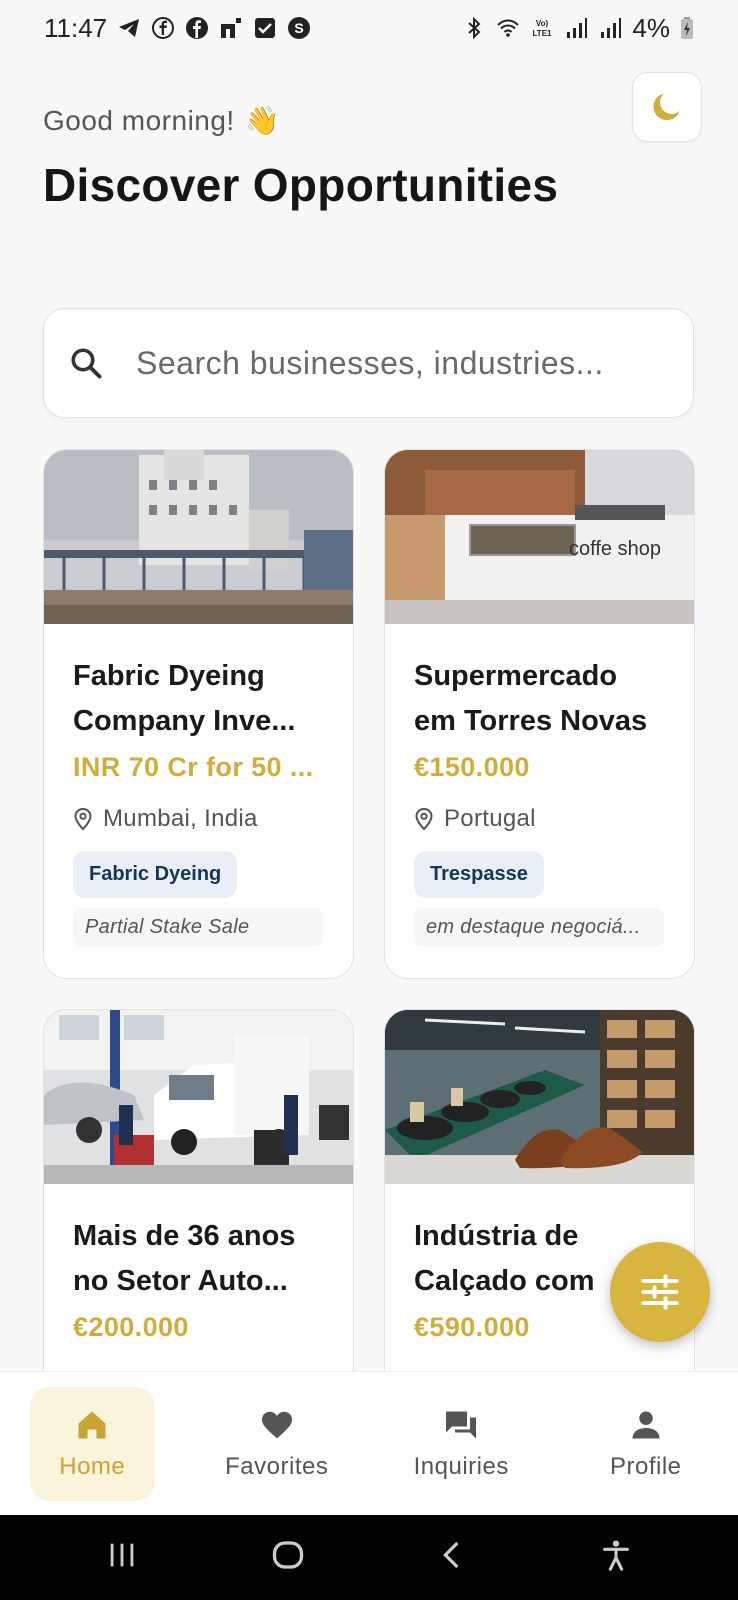 The width and height of the screenshot is (738, 1600). I want to click on listing-title: Supermercado em Torres Novas, so click(531, 698).